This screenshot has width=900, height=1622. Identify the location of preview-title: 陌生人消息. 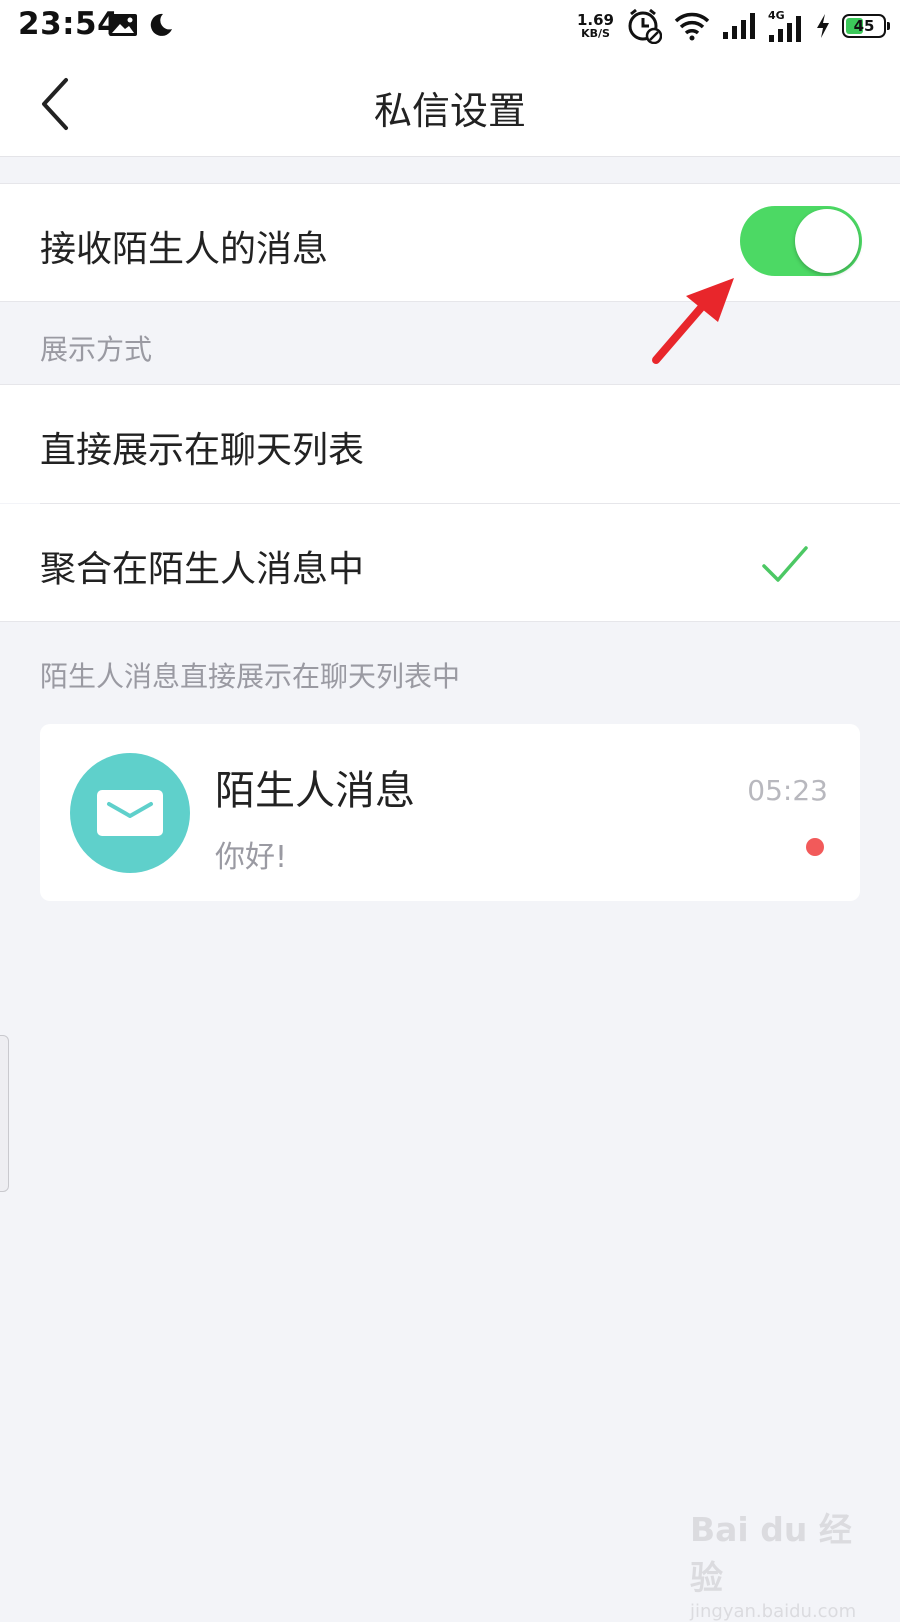
(315, 791).